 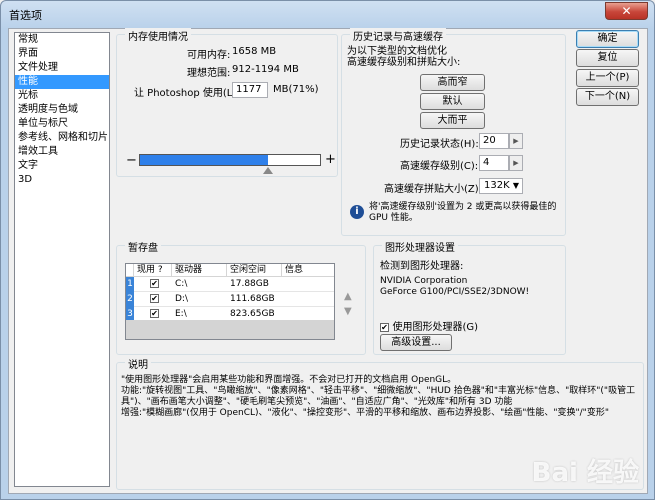 I want to click on scratch-disk-row: 2 ✔ D:\ 111.68GB, so click(x=230, y=299).